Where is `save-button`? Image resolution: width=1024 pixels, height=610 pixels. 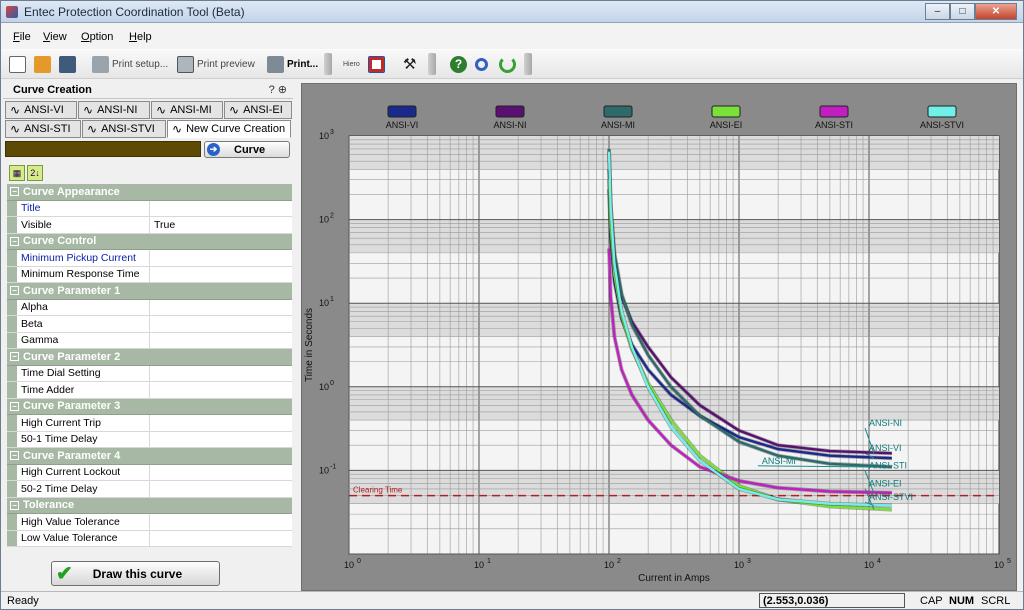 save-button is located at coordinates (69, 64).